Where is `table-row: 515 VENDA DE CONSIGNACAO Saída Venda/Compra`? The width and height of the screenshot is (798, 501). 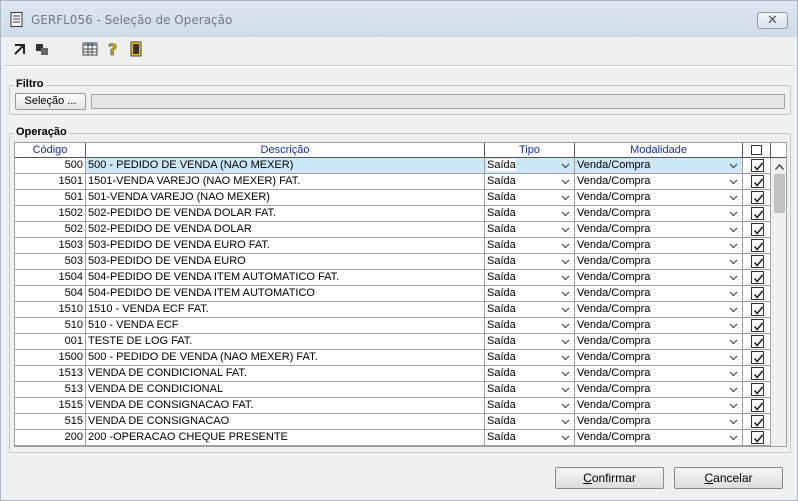 table-row: 515 VENDA DE CONSIGNACAO Saída Venda/Compra is located at coordinates (393, 422).